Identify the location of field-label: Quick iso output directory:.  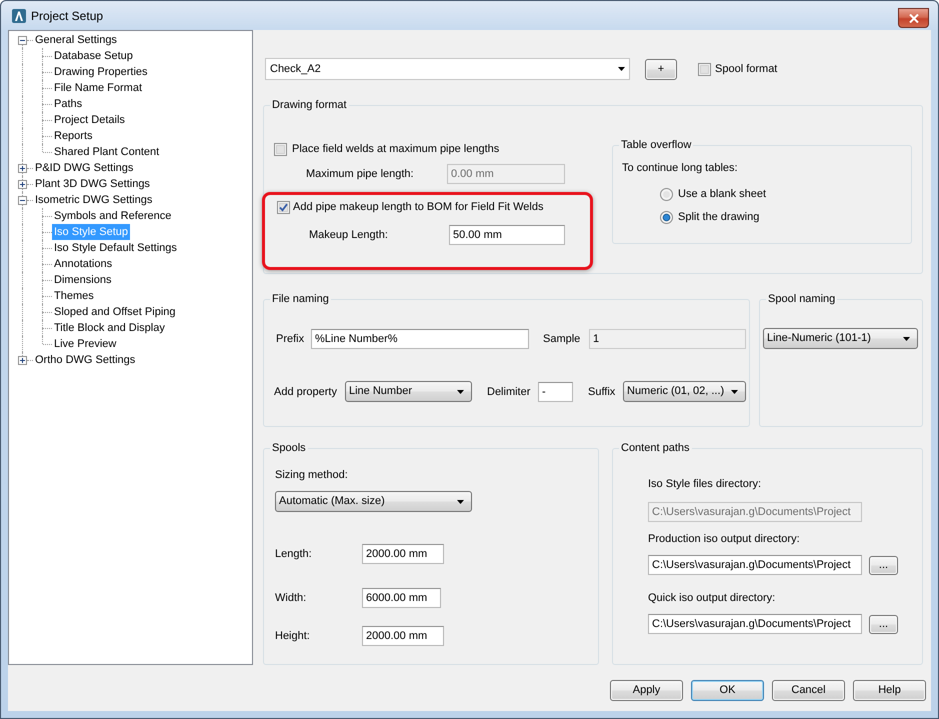
(712, 598).